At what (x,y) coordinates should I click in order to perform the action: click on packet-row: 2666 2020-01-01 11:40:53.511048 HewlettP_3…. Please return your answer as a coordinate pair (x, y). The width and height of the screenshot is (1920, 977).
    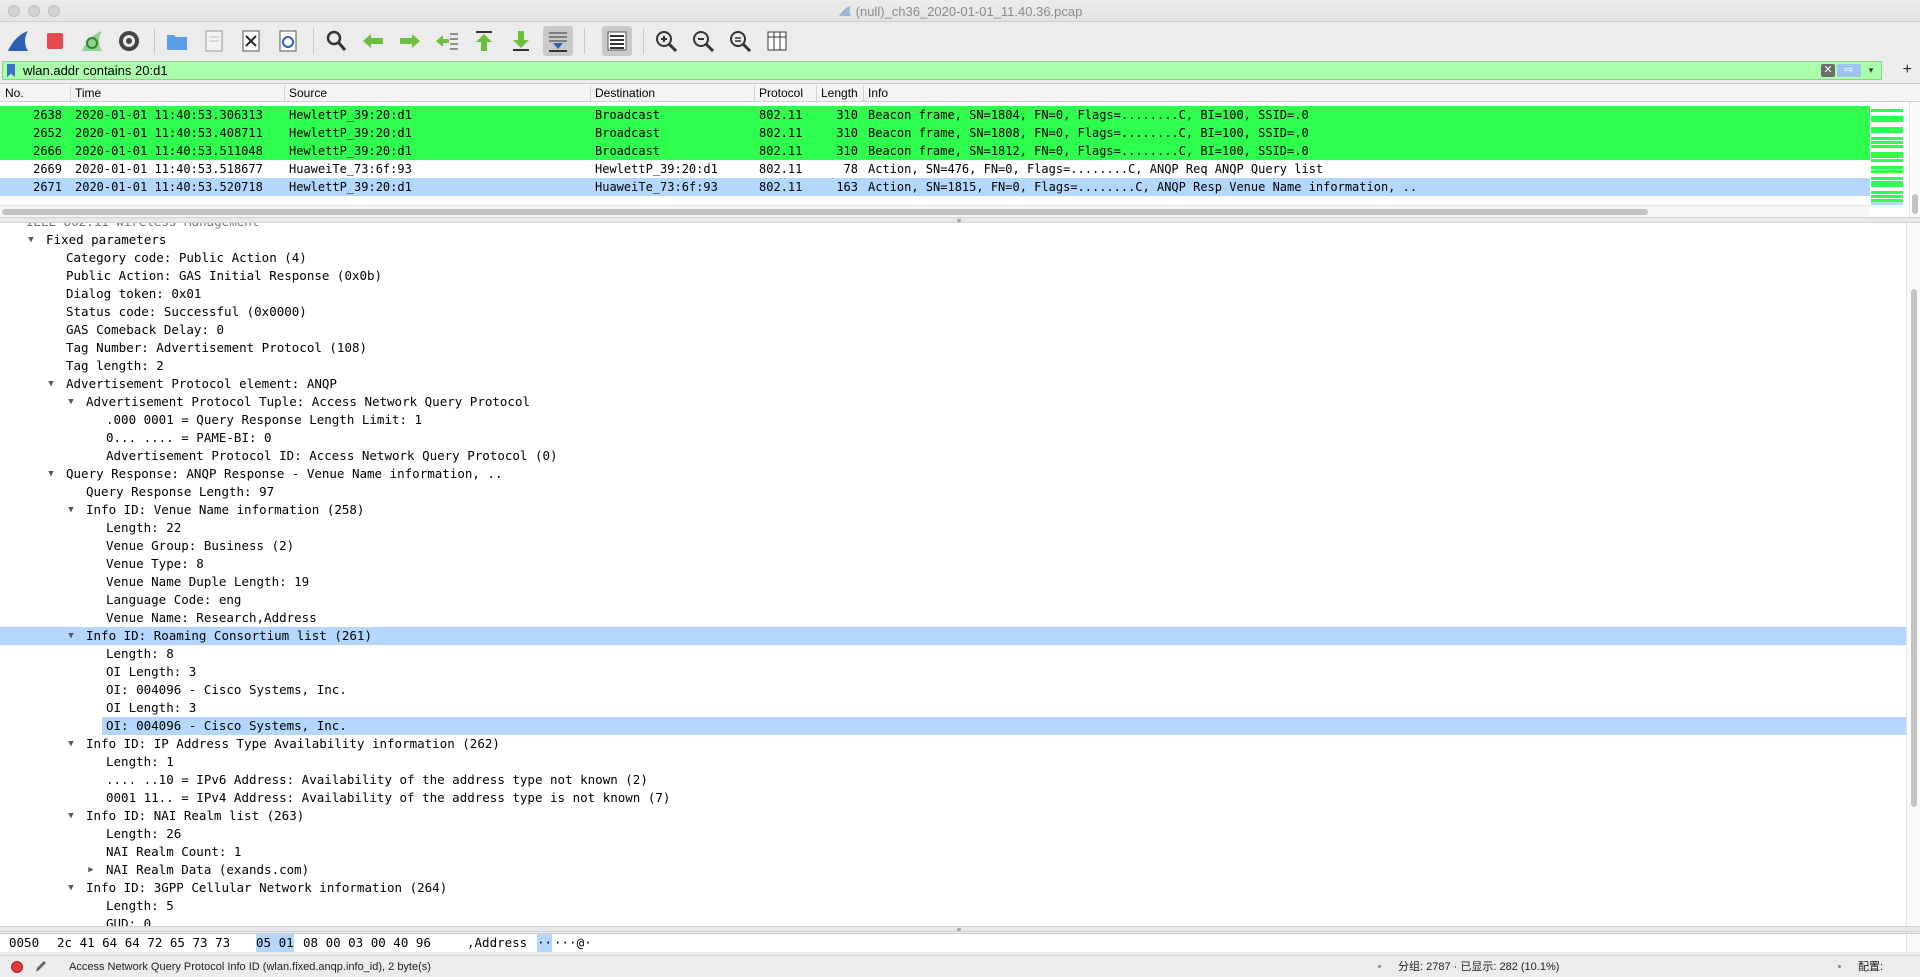
    Looking at the image, I should click on (935, 151).